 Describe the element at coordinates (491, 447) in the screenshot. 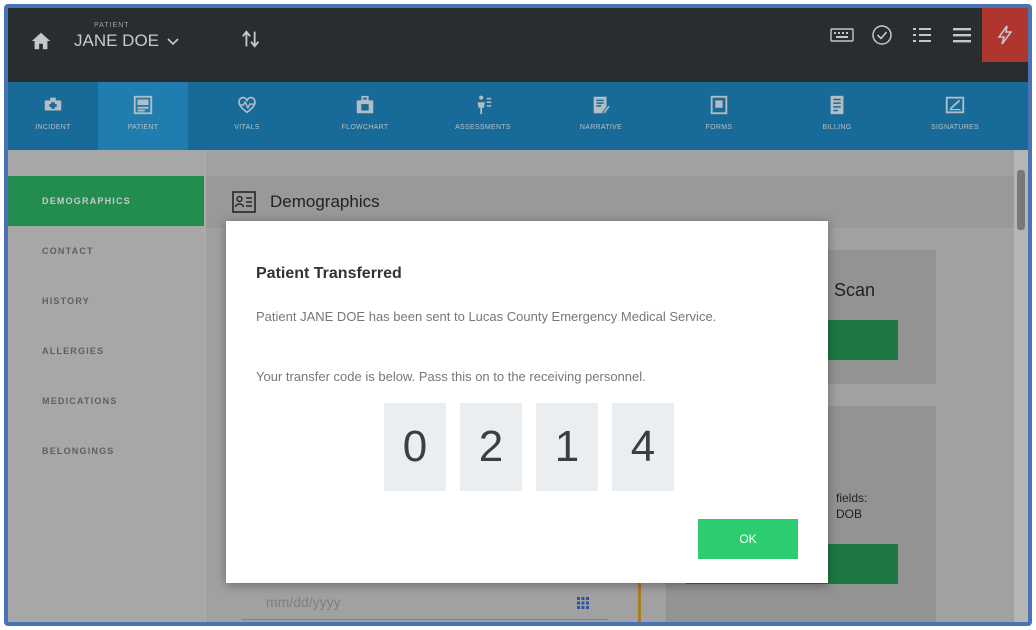

I see `code-digit: 2` at that location.